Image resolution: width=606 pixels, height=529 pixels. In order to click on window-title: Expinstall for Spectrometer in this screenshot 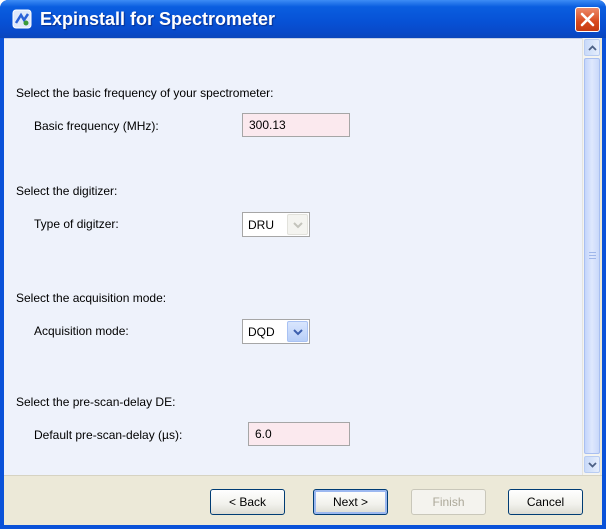, I will do `click(158, 19)`.